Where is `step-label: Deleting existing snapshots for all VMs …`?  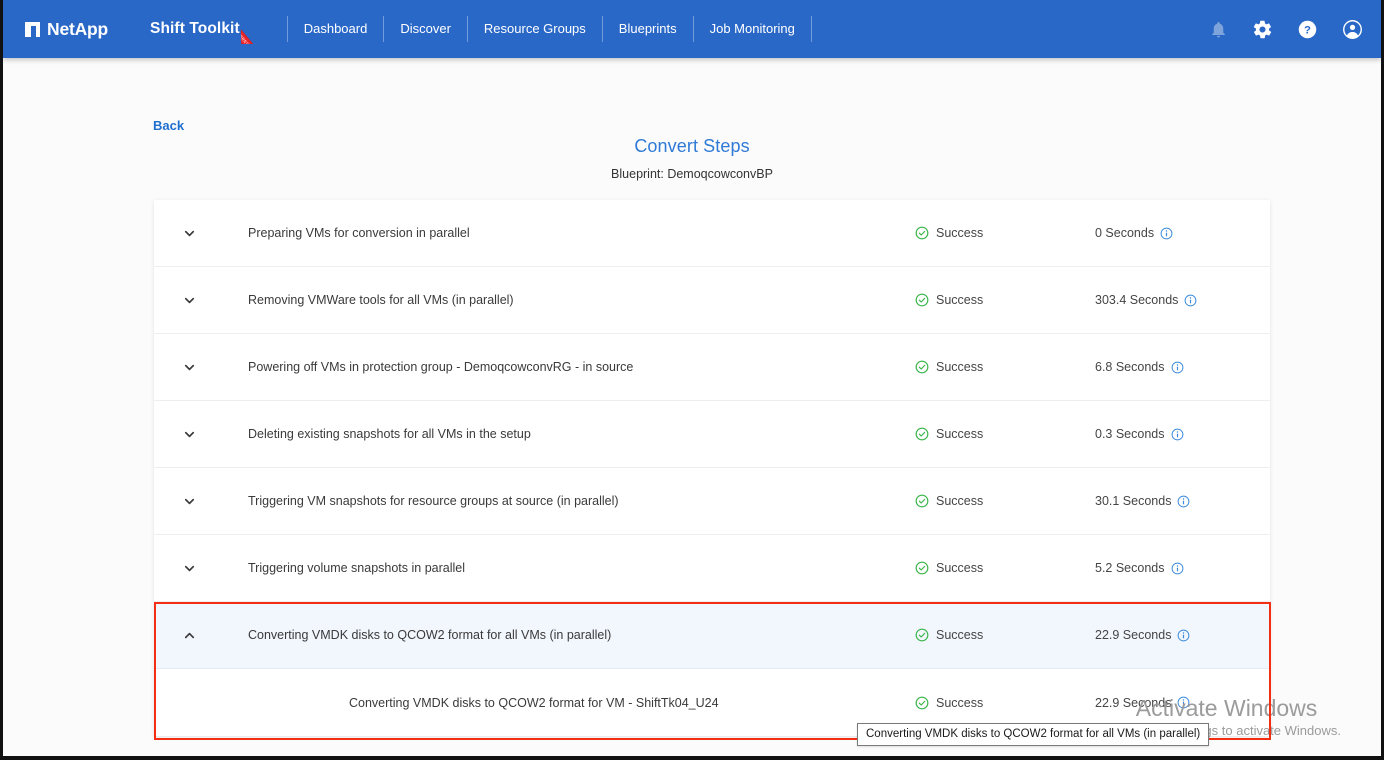
step-label: Deleting existing snapshots for all VMs … is located at coordinates (389, 434).